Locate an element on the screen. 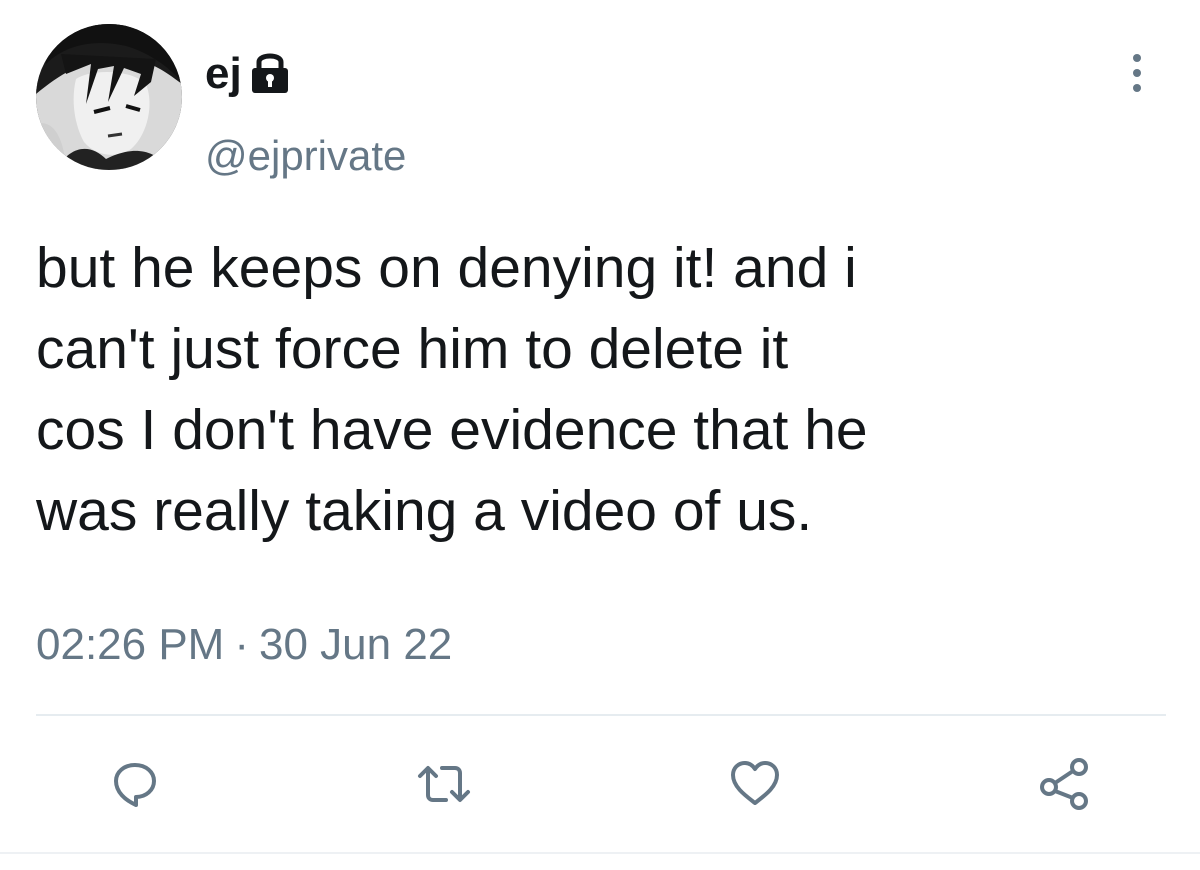  bottom-divider is located at coordinates (600, 853).